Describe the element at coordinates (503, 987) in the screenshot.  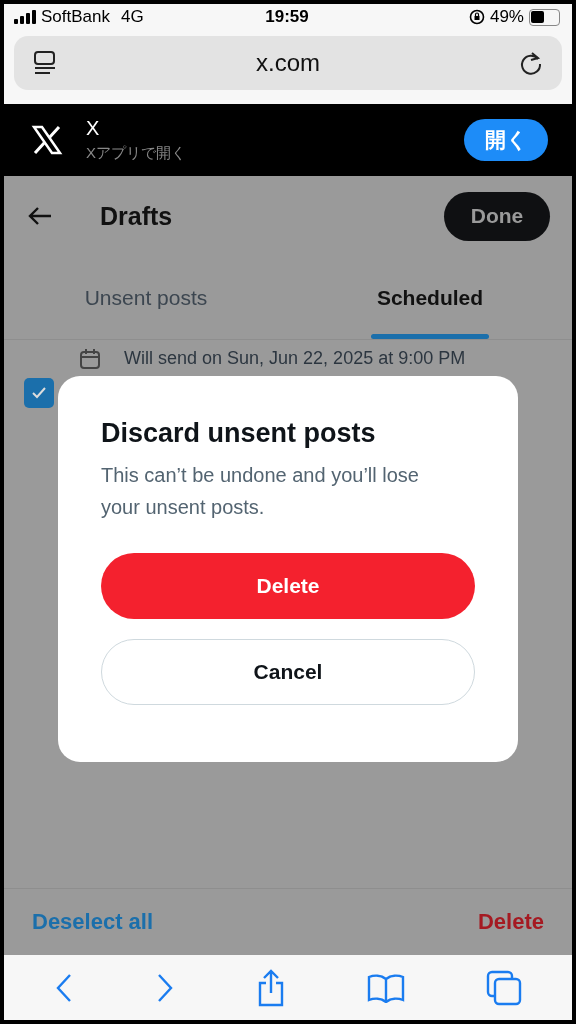
I see `tabs-icon` at that location.